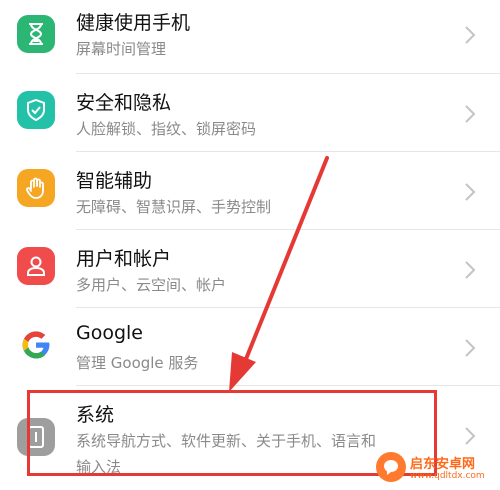 This screenshot has width=500, height=490. What do you see at coordinates (110, 333) in the screenshot?
I see `settings-item-title: Google` at bounding box center [110, 333].